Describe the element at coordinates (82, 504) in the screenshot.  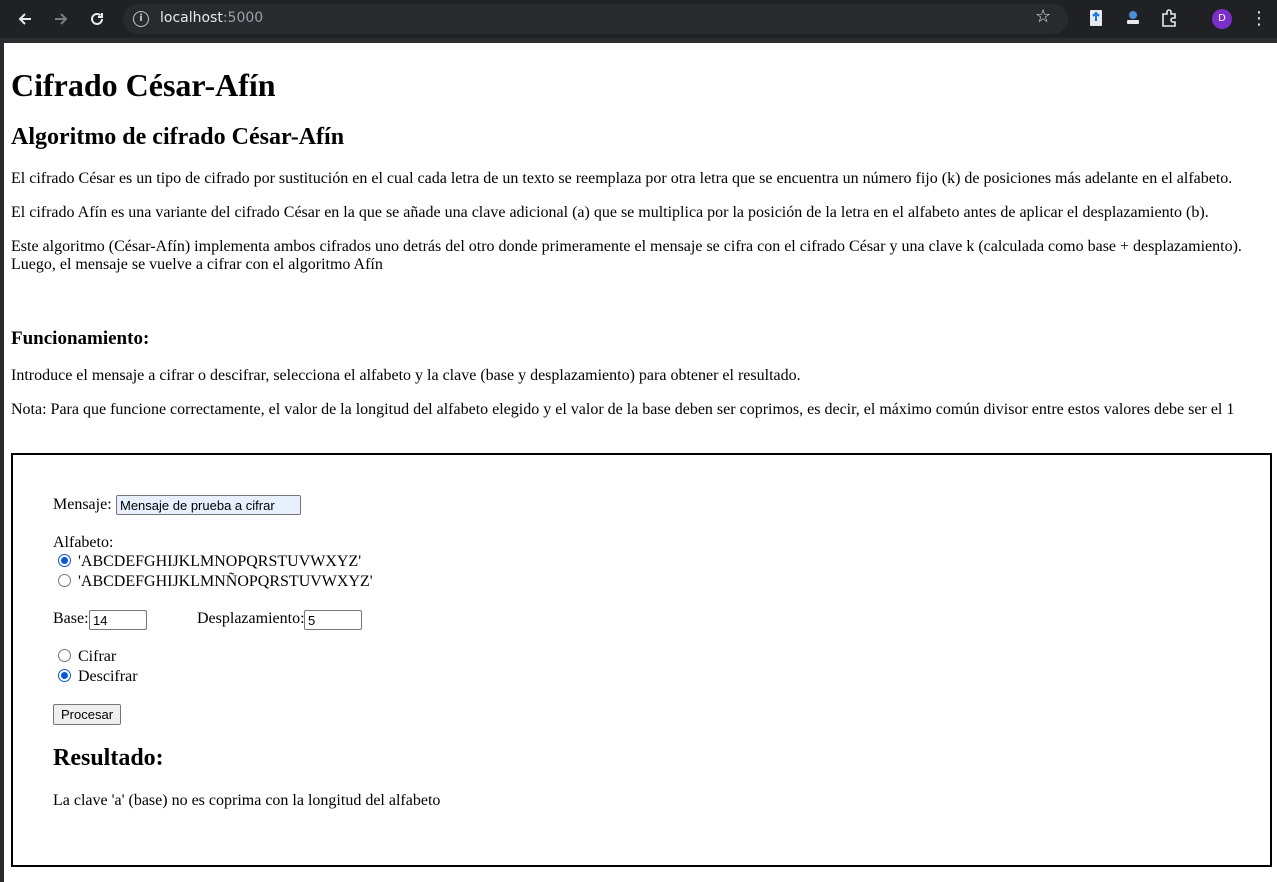
I see `message-label: Mensaje:` at that location.